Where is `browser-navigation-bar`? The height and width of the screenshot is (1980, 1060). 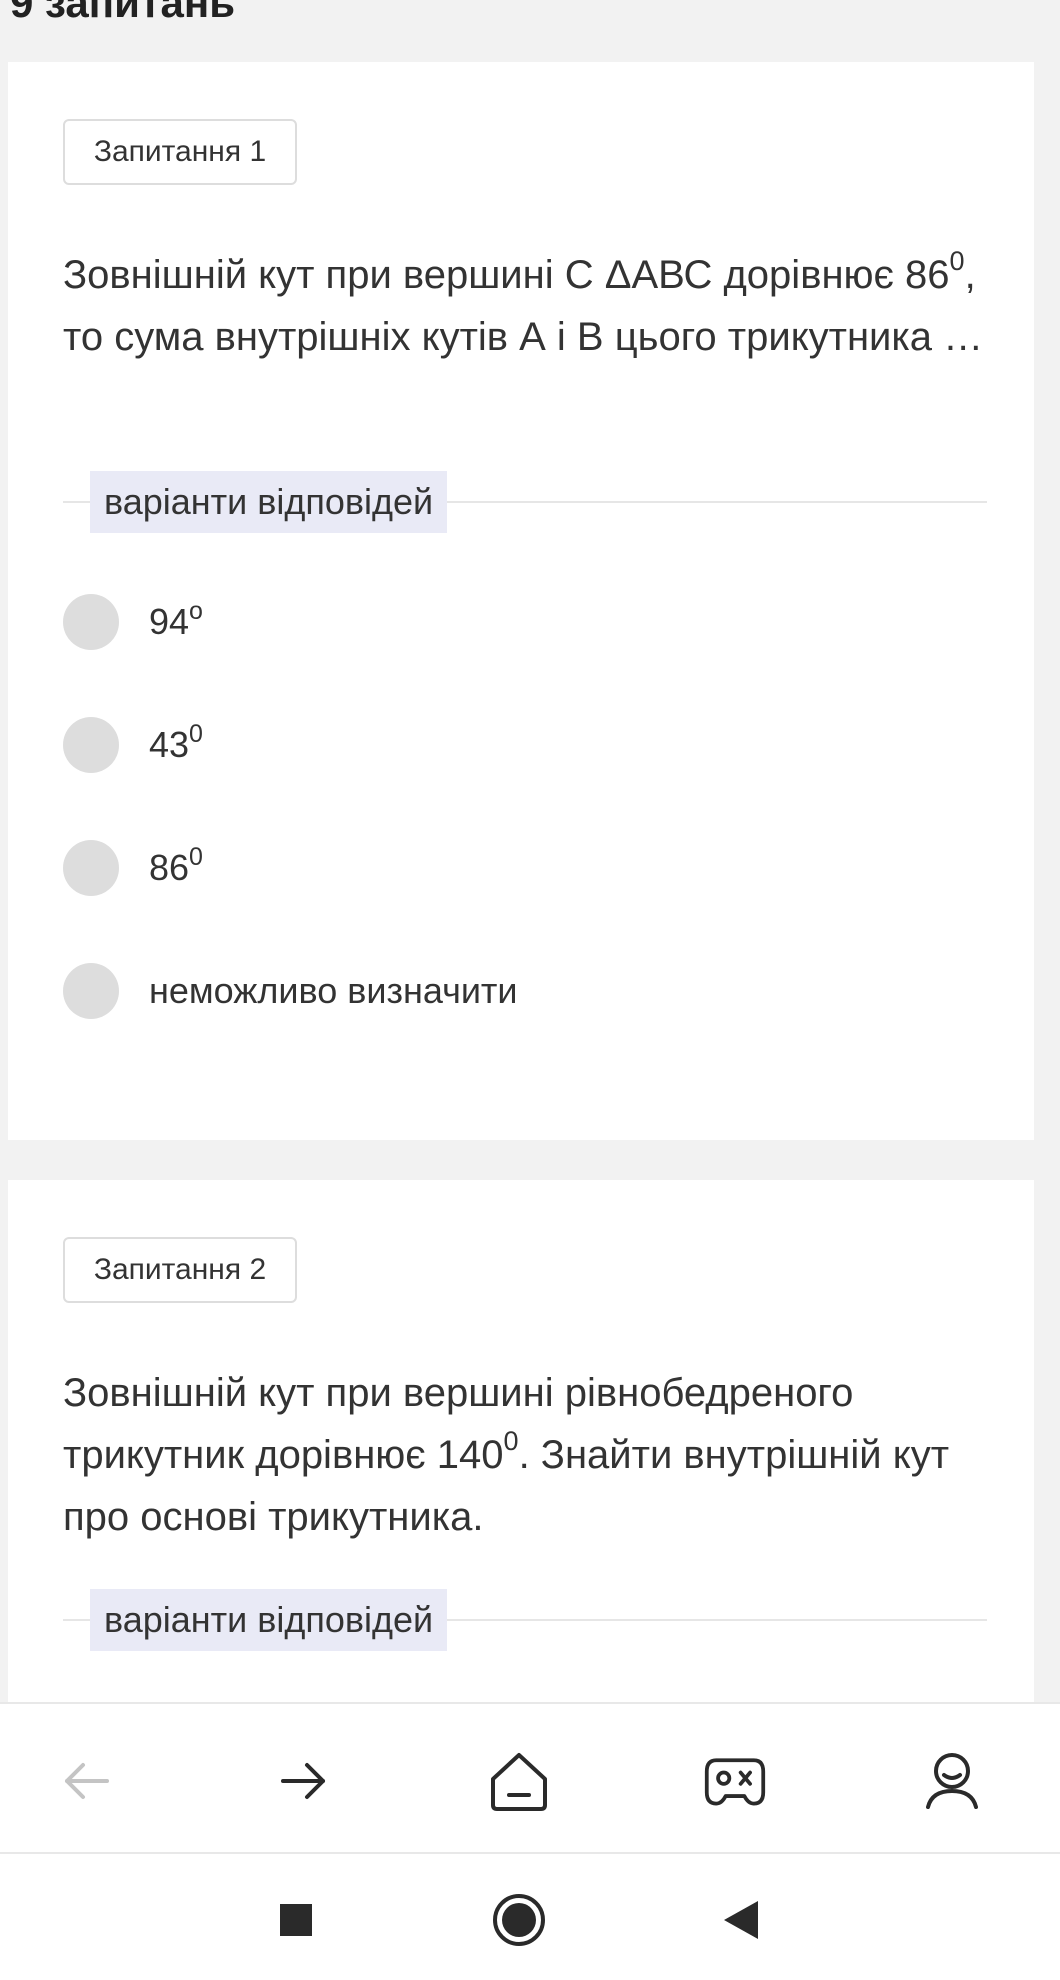 browser-navigation-bar is located at coordinates (530, 1777).